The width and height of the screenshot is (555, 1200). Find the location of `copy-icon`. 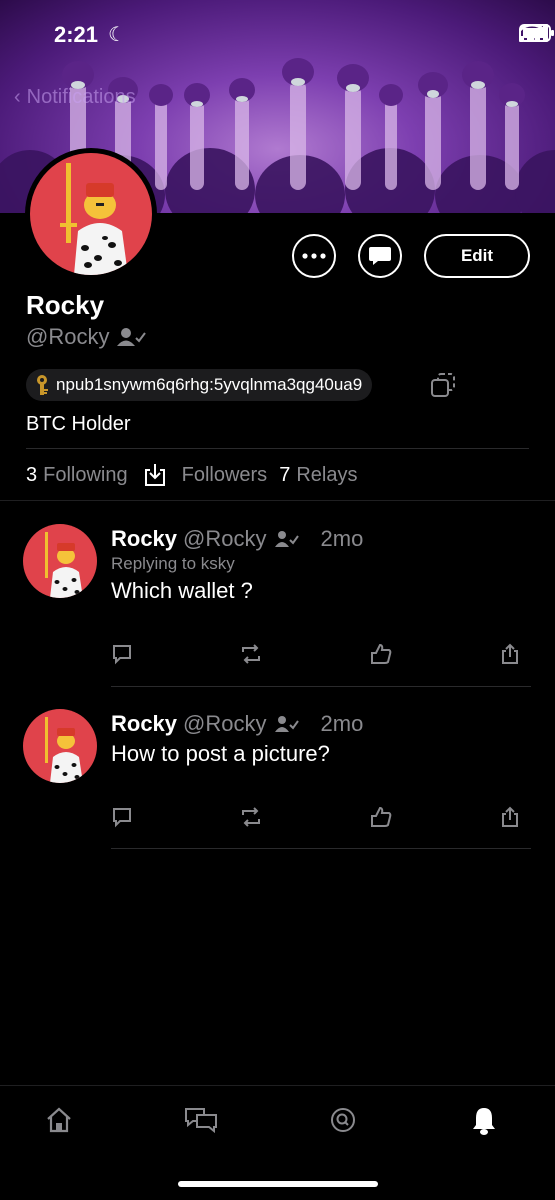

copy-icon is located at coordinates (443, 385).